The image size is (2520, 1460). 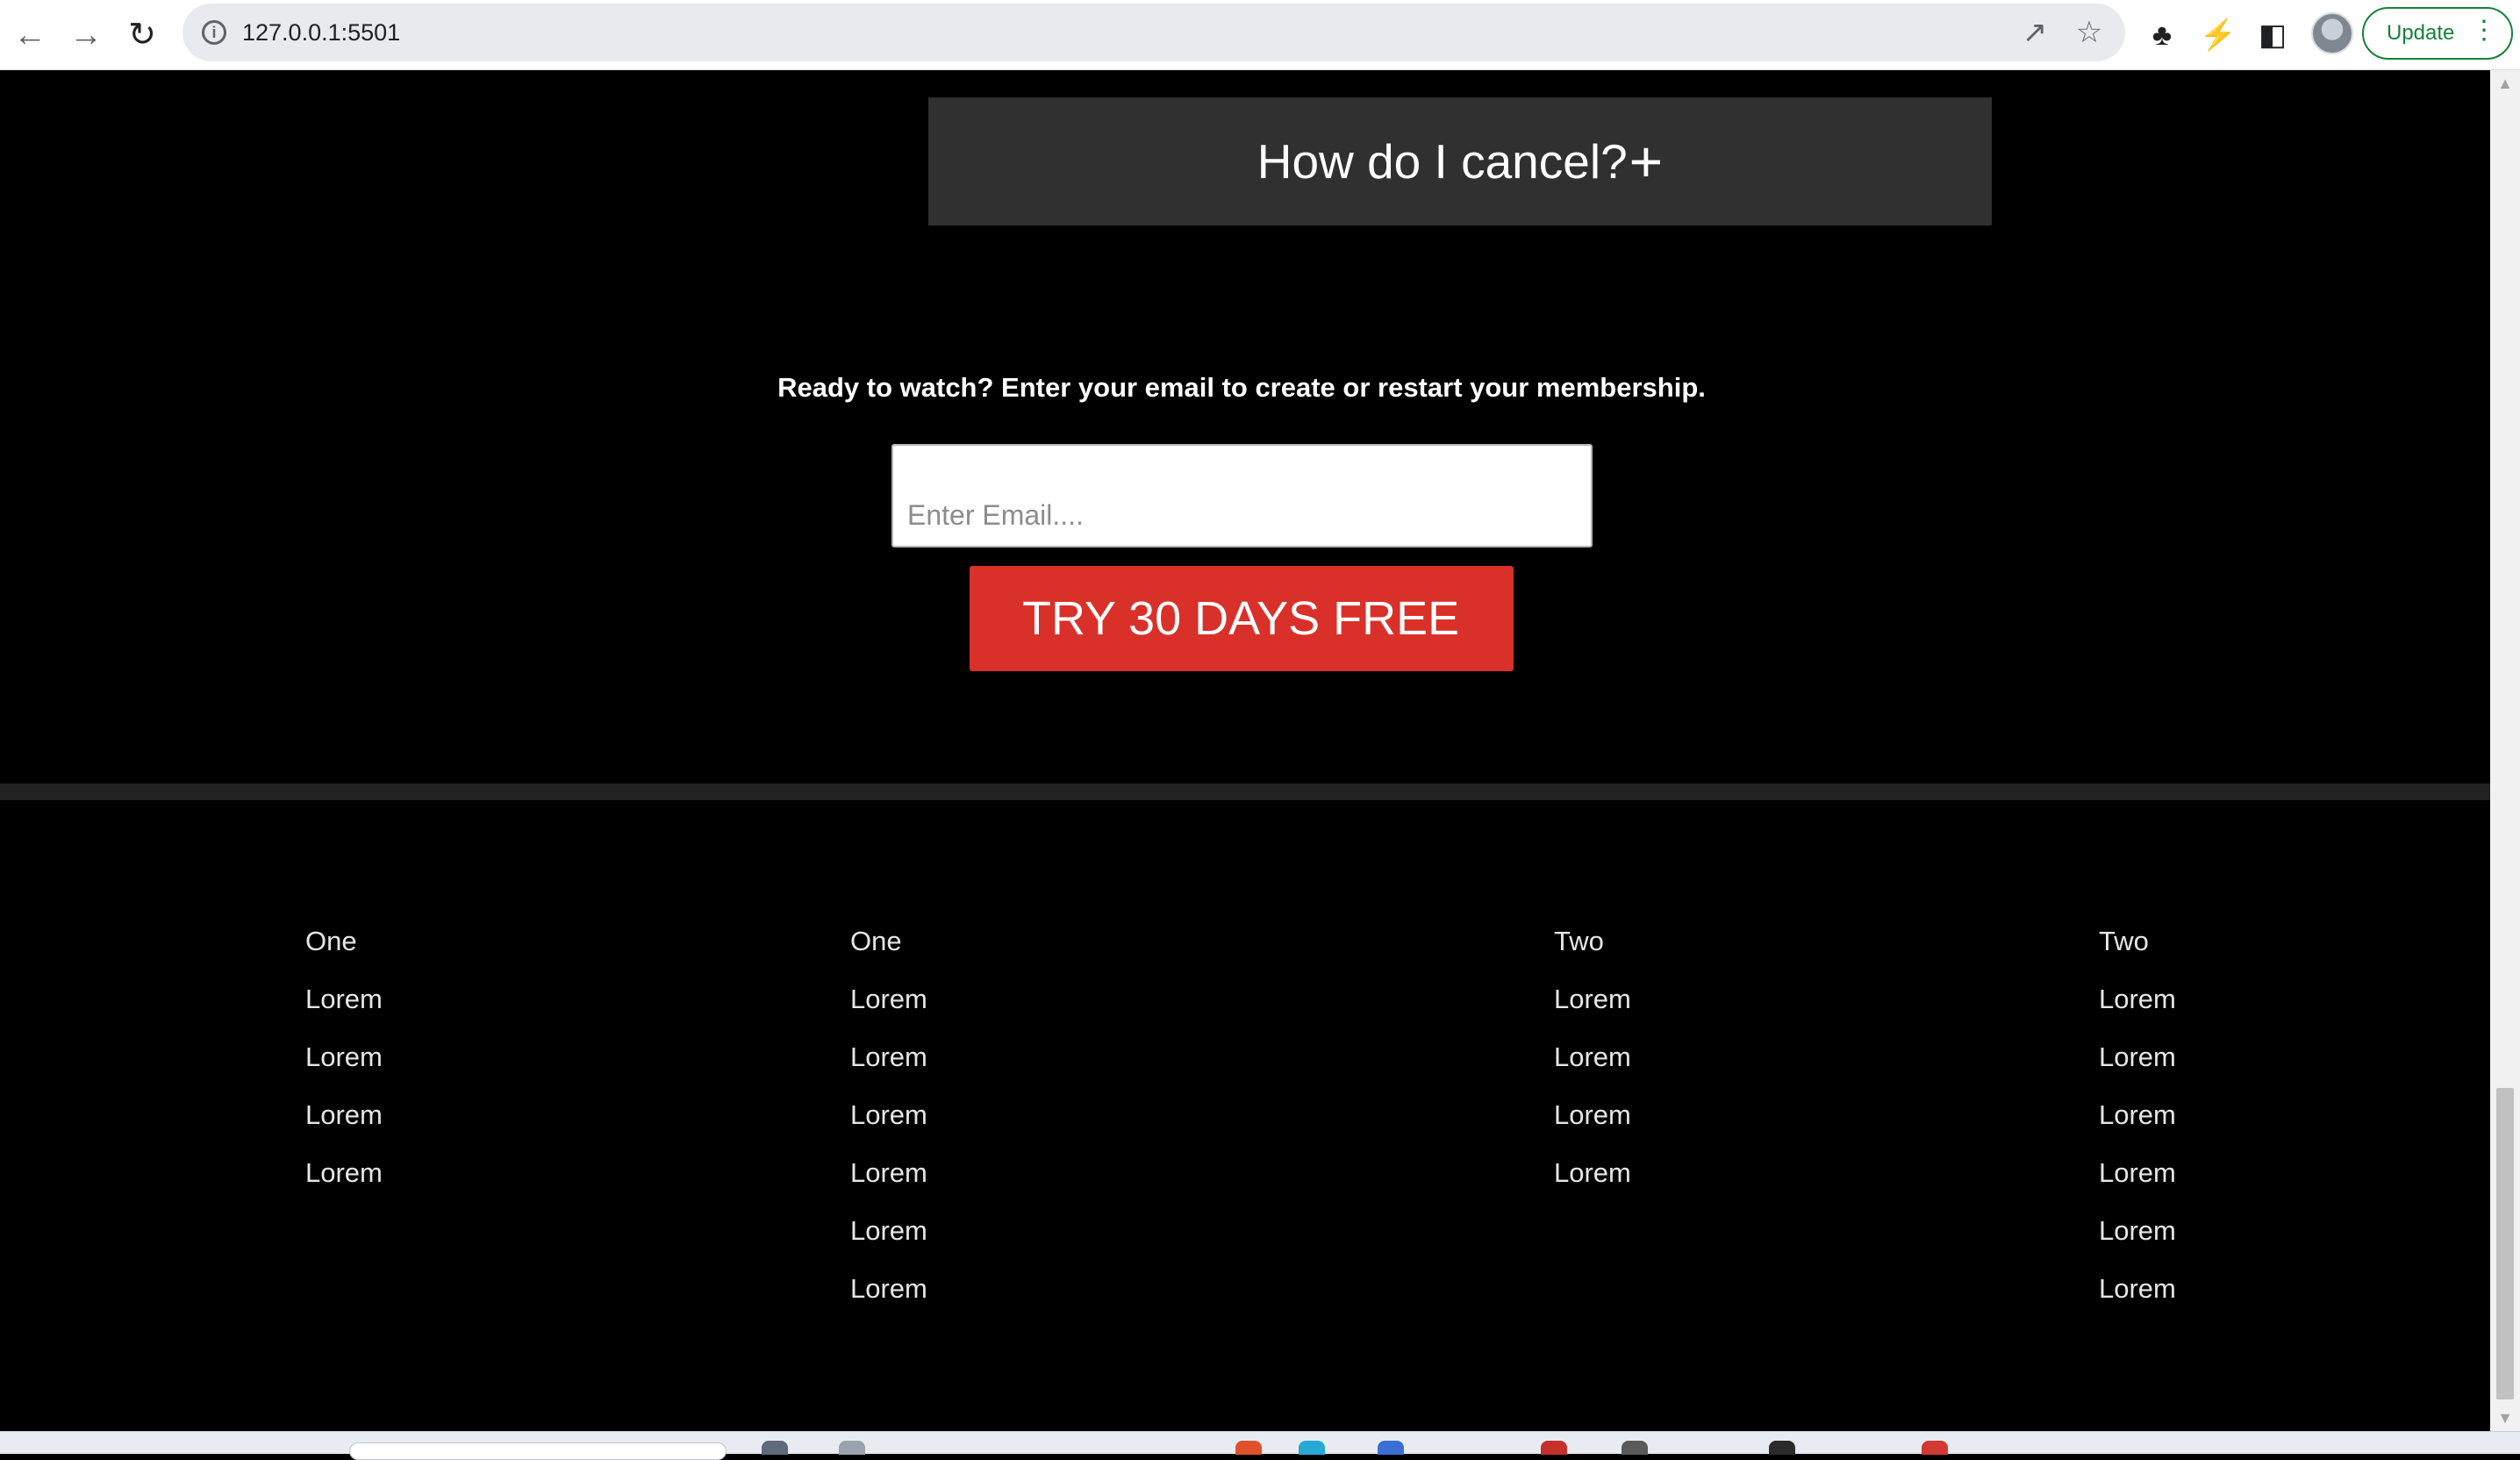 I want to click on footer-column: Two Lorem Lorem Lorem Lorem Lorem Lorem, so click(x=2137, y=1122).